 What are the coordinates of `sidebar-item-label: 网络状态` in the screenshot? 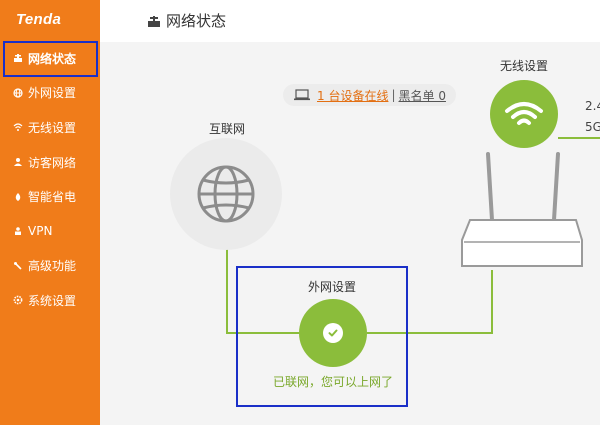 It's located at (52, 58).